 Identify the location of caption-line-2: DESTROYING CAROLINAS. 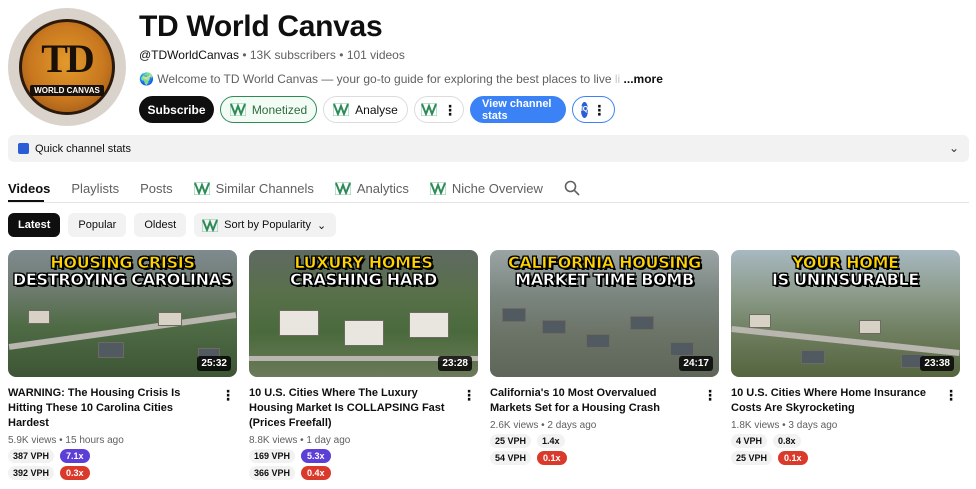
(122, 279).